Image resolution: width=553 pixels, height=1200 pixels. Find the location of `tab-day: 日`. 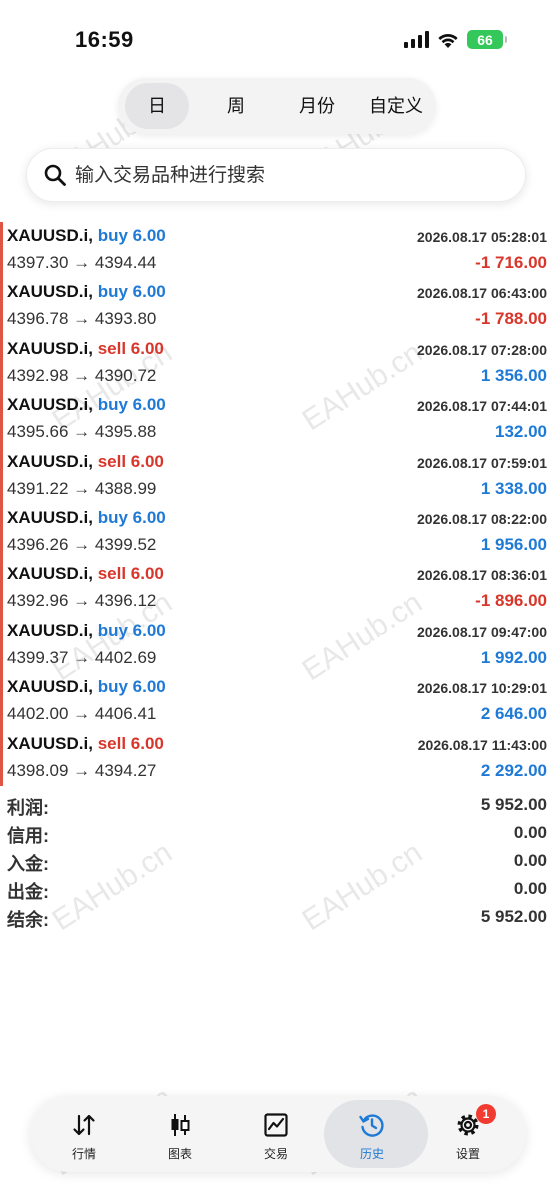

tab-day: 日 is located at coordinates (157, 106).